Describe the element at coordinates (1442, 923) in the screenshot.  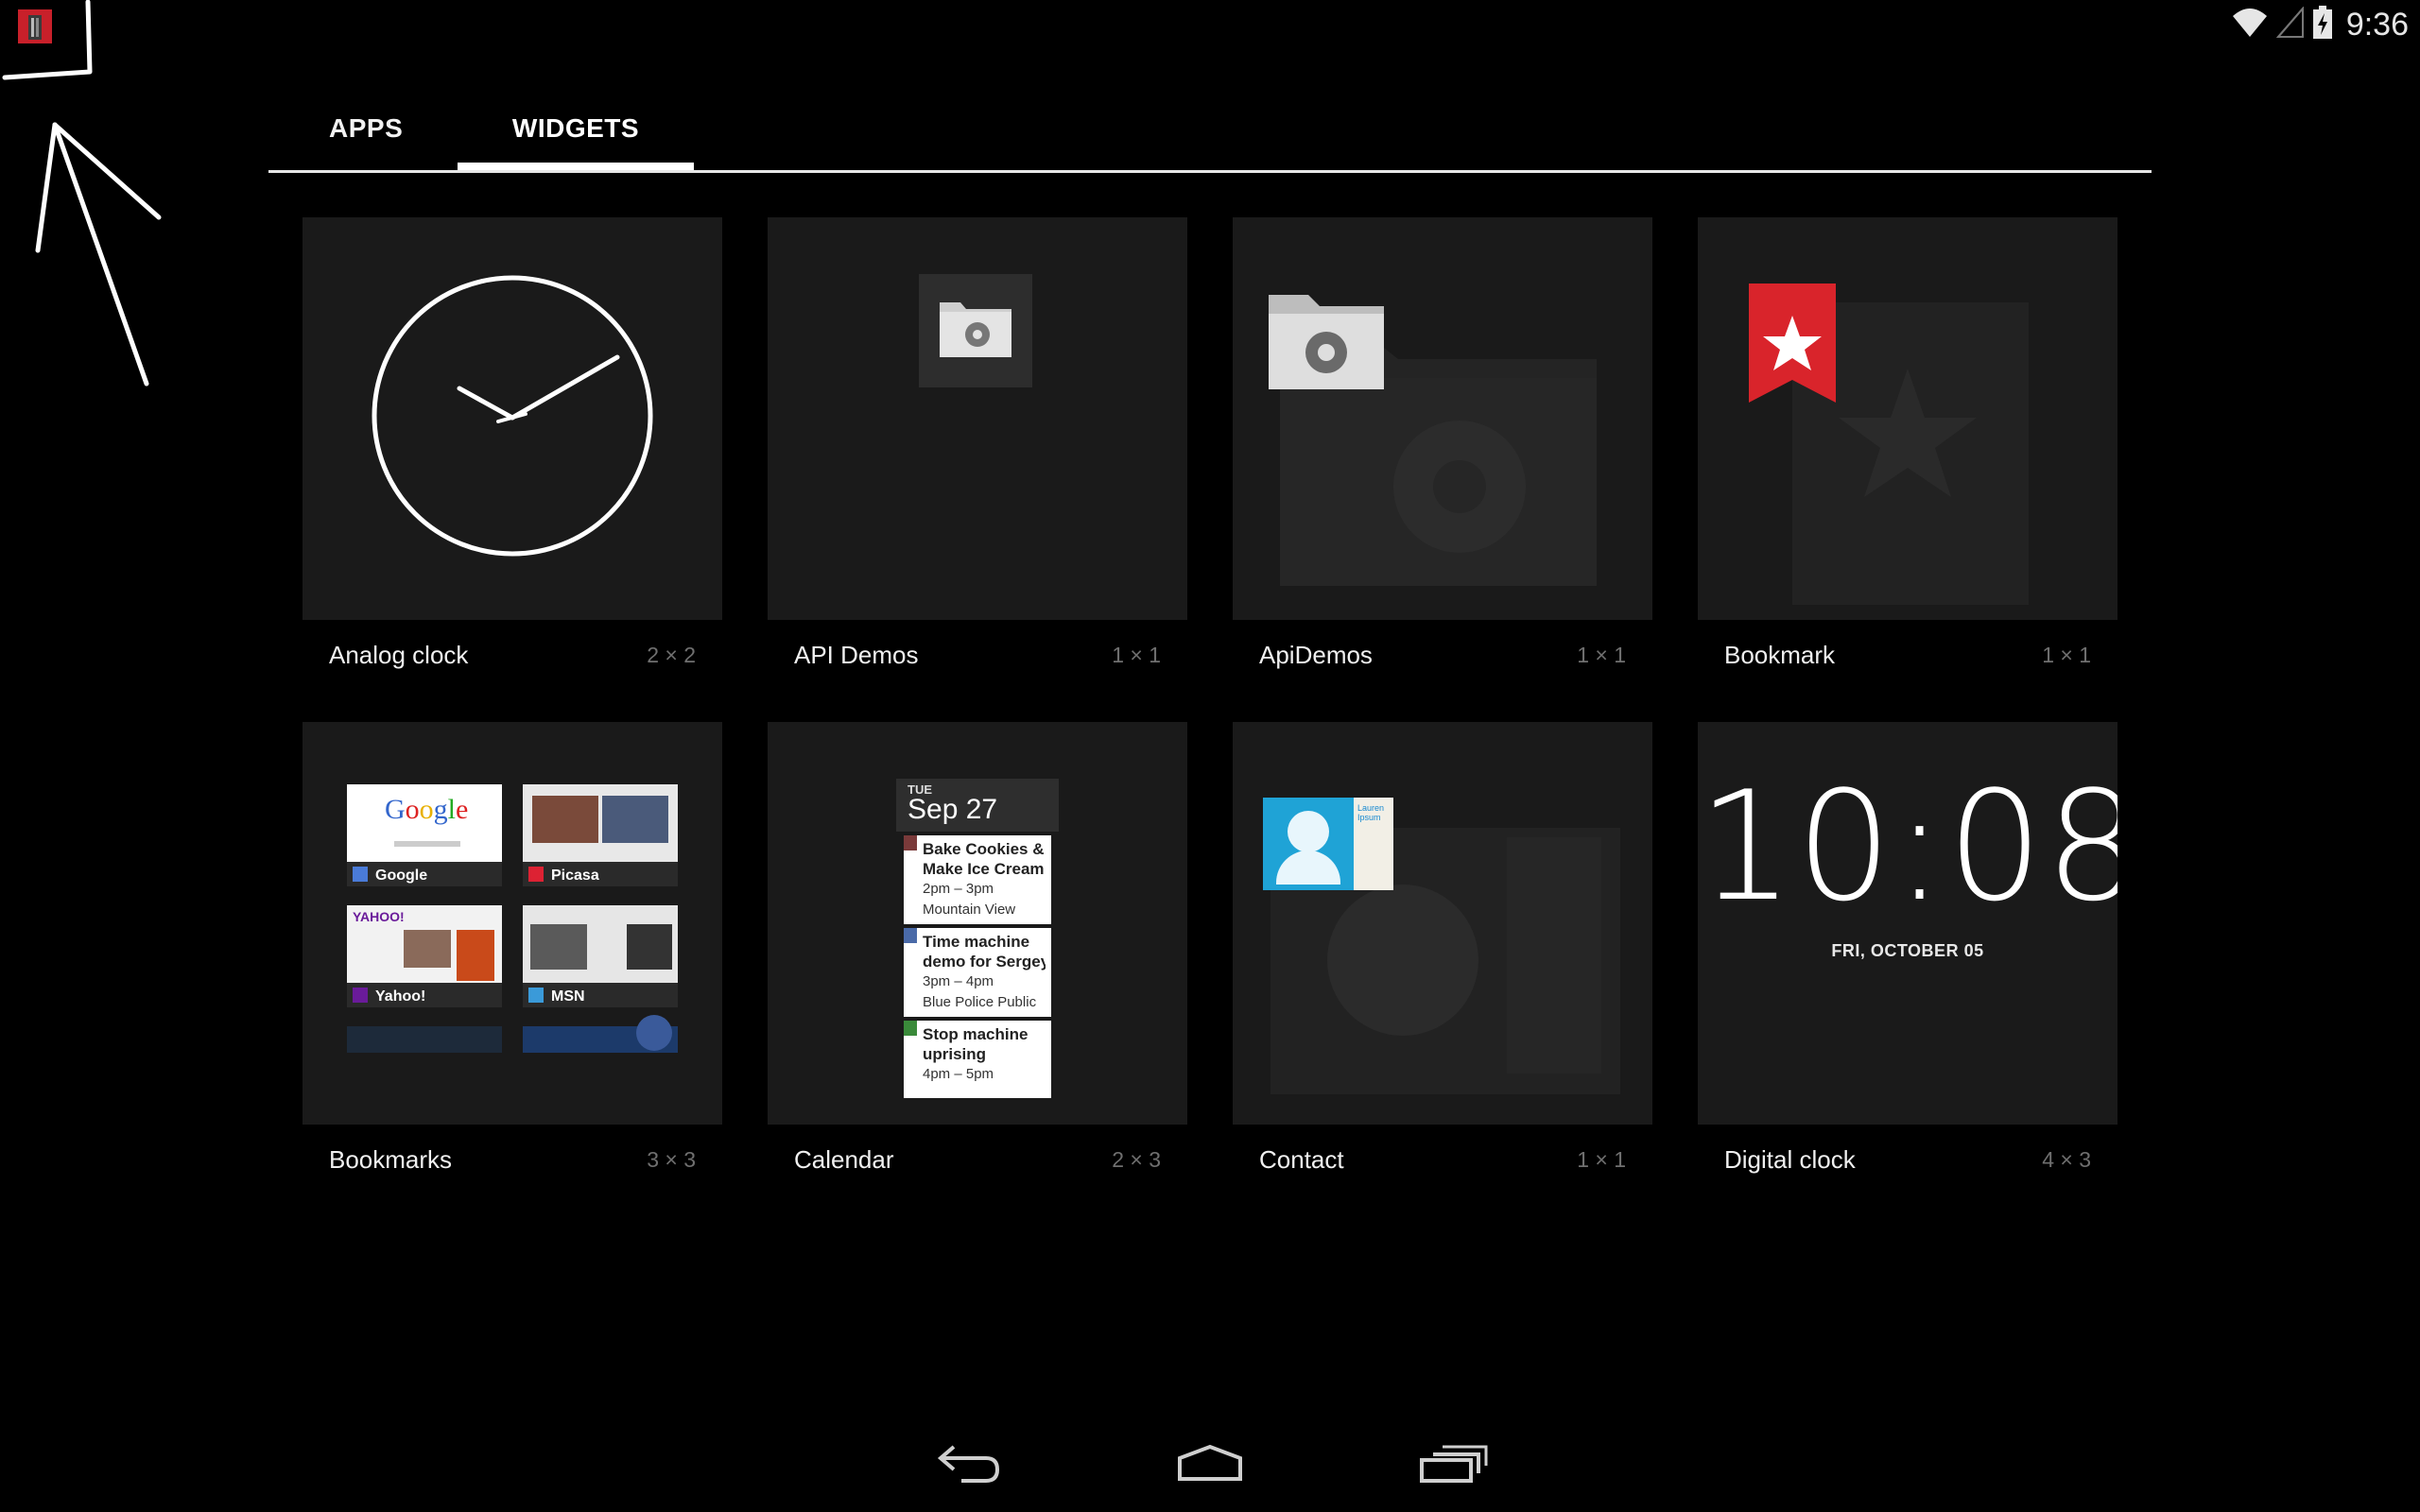
I see `widget-preview: Lauren Ipsum` at that location.